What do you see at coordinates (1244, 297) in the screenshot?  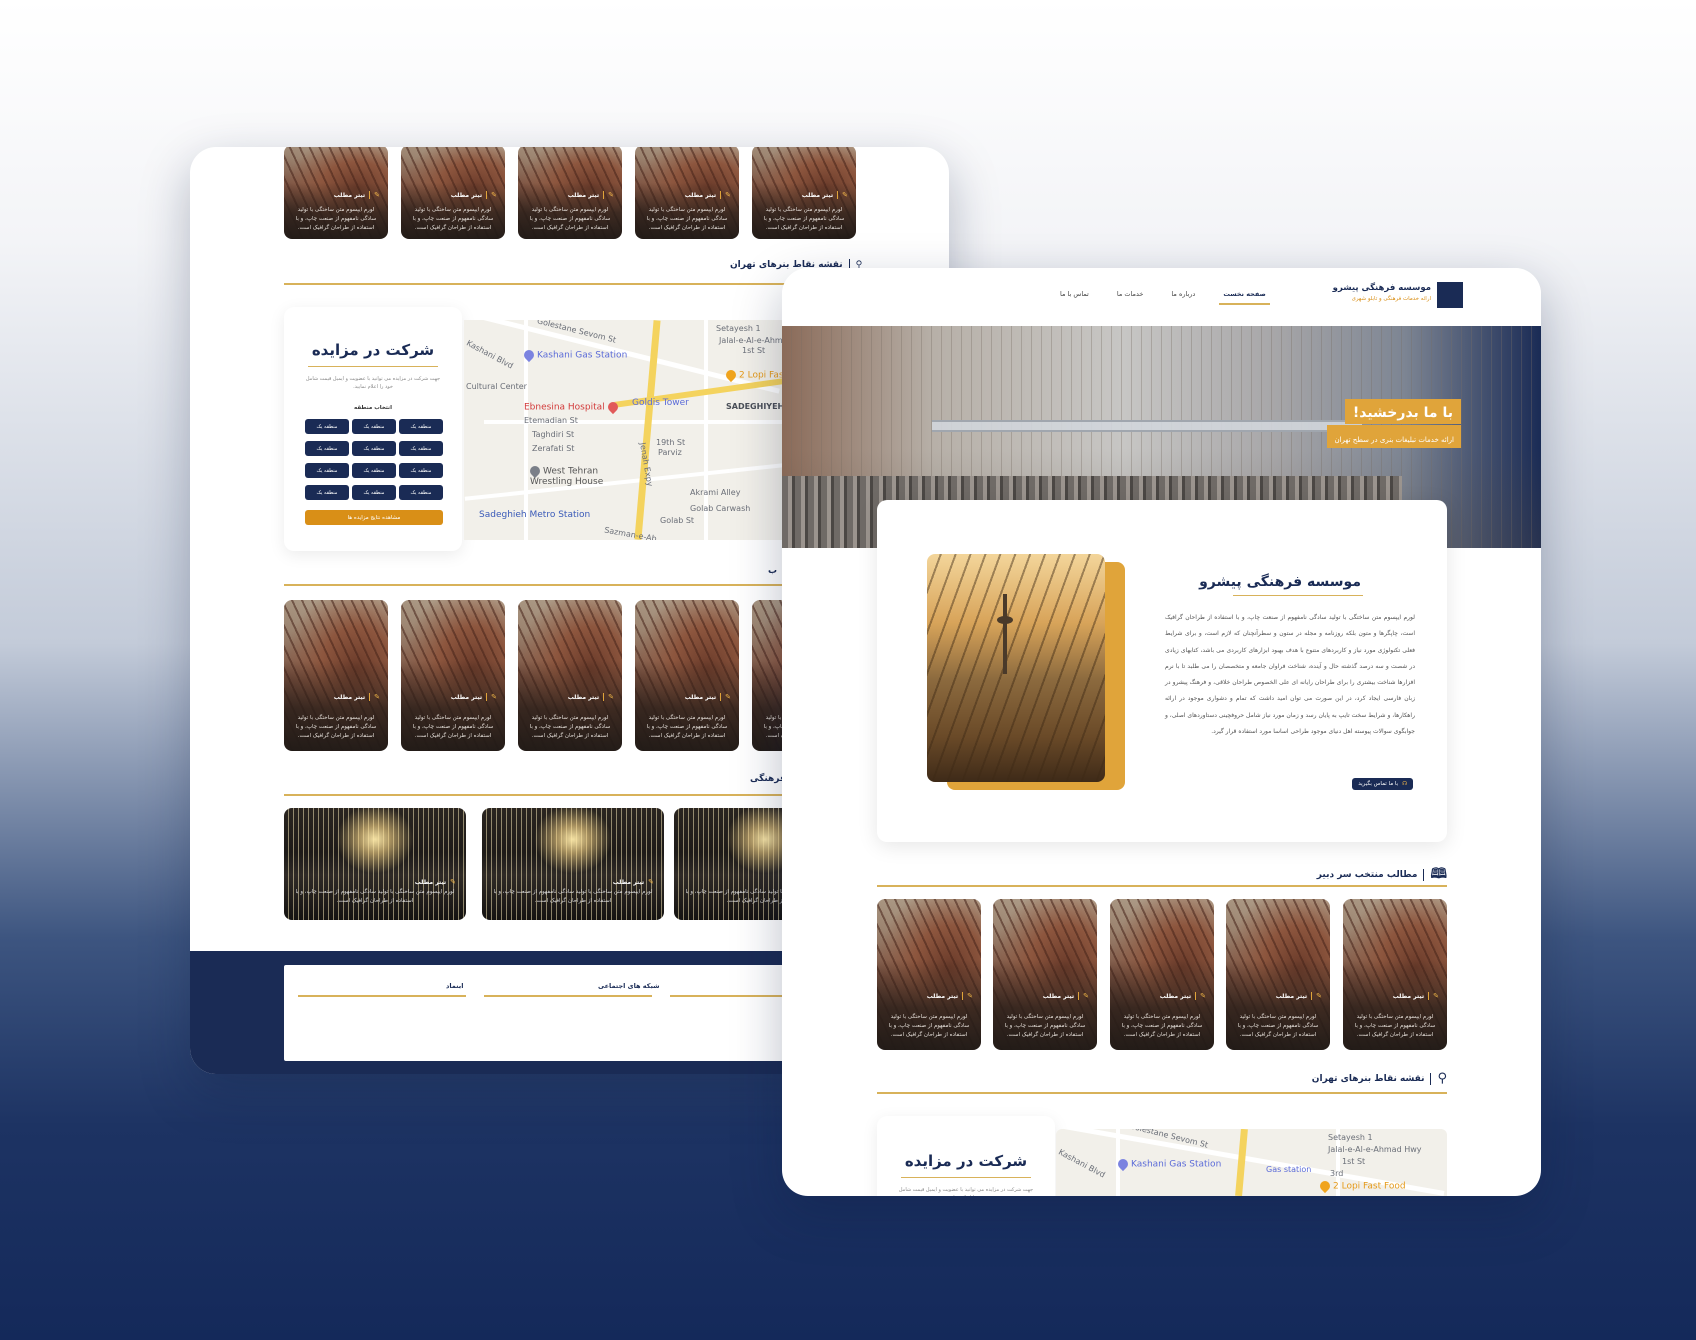 I see `nav-home: صفحه نخست` at bounding box center [1244, 297].